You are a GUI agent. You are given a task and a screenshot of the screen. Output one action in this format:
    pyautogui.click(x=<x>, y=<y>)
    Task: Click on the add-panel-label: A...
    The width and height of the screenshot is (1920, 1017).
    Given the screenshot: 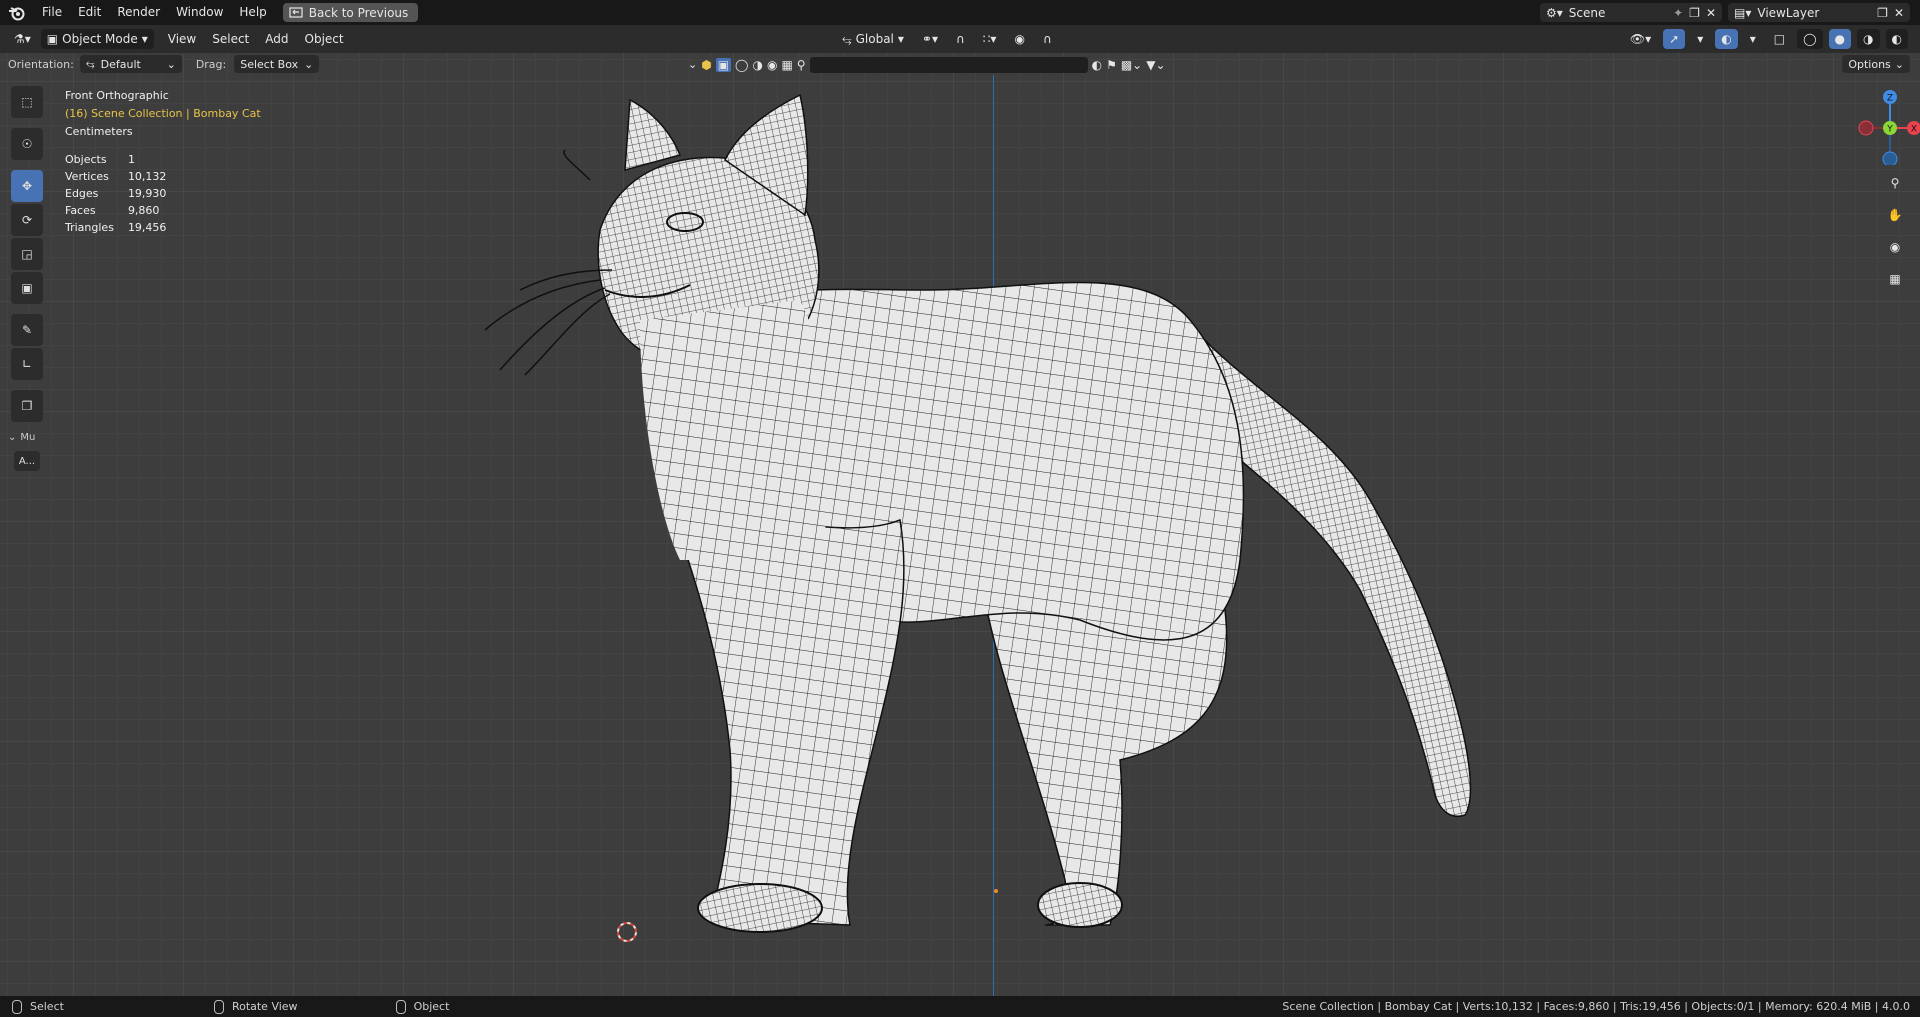 What is the action you would take?
    pyautogui.click(x=27, y=461)
    